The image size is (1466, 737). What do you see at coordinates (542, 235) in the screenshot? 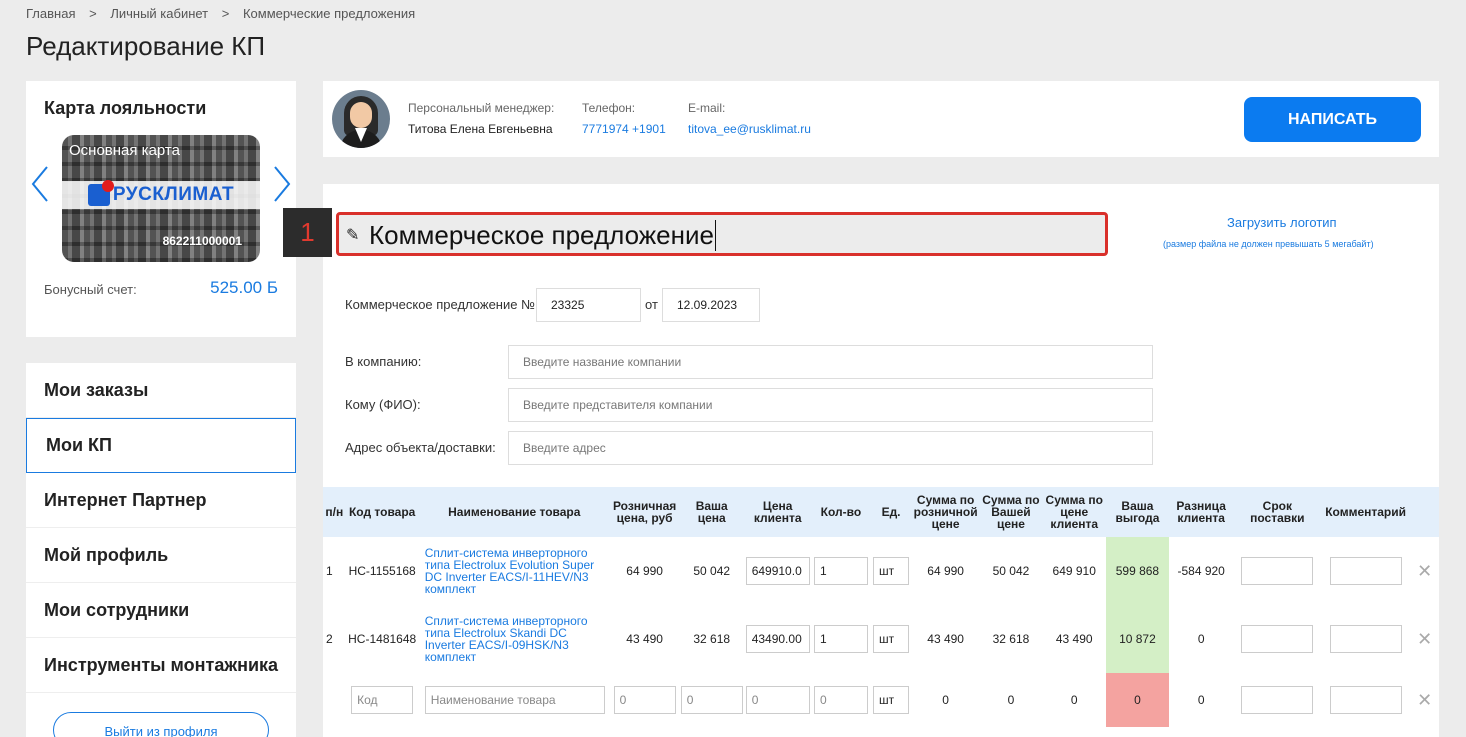
I see `offer-title-text: Коммерческое предложение` at bounding box center [542, 235].